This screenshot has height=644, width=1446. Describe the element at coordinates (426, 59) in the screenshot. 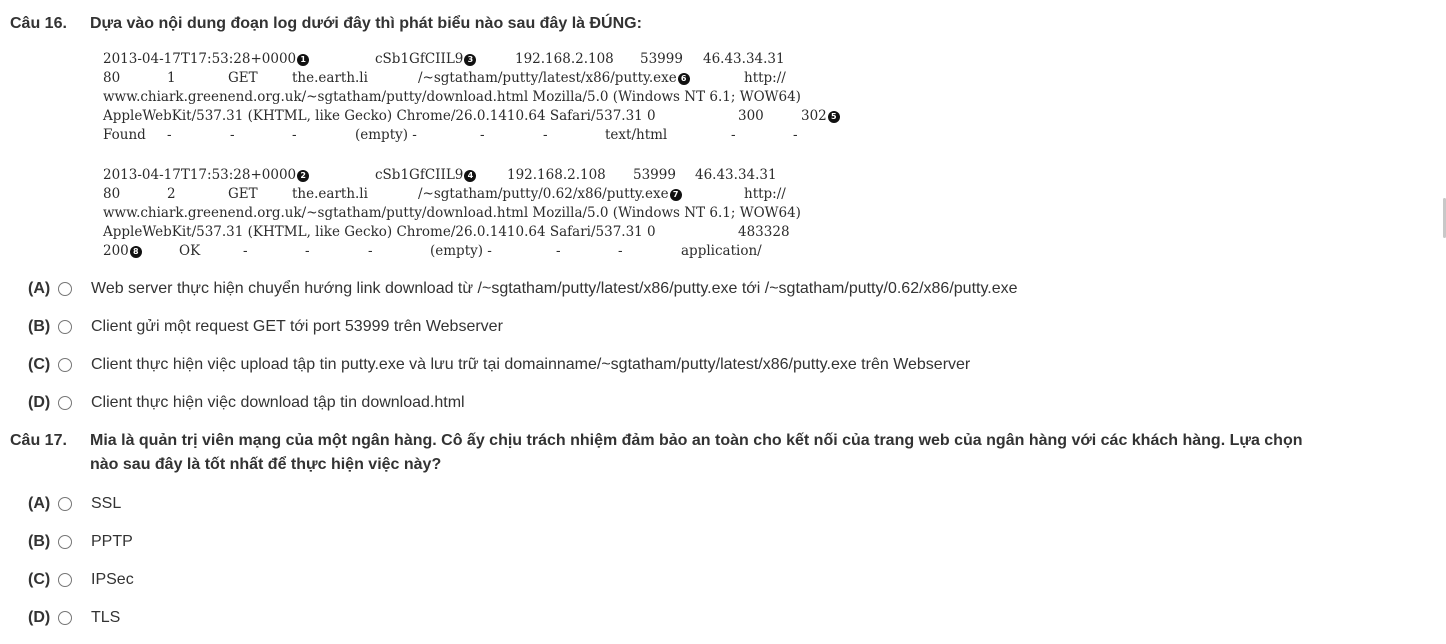

I see `log-uid: cSb1GfCIIL9 3` at that location.